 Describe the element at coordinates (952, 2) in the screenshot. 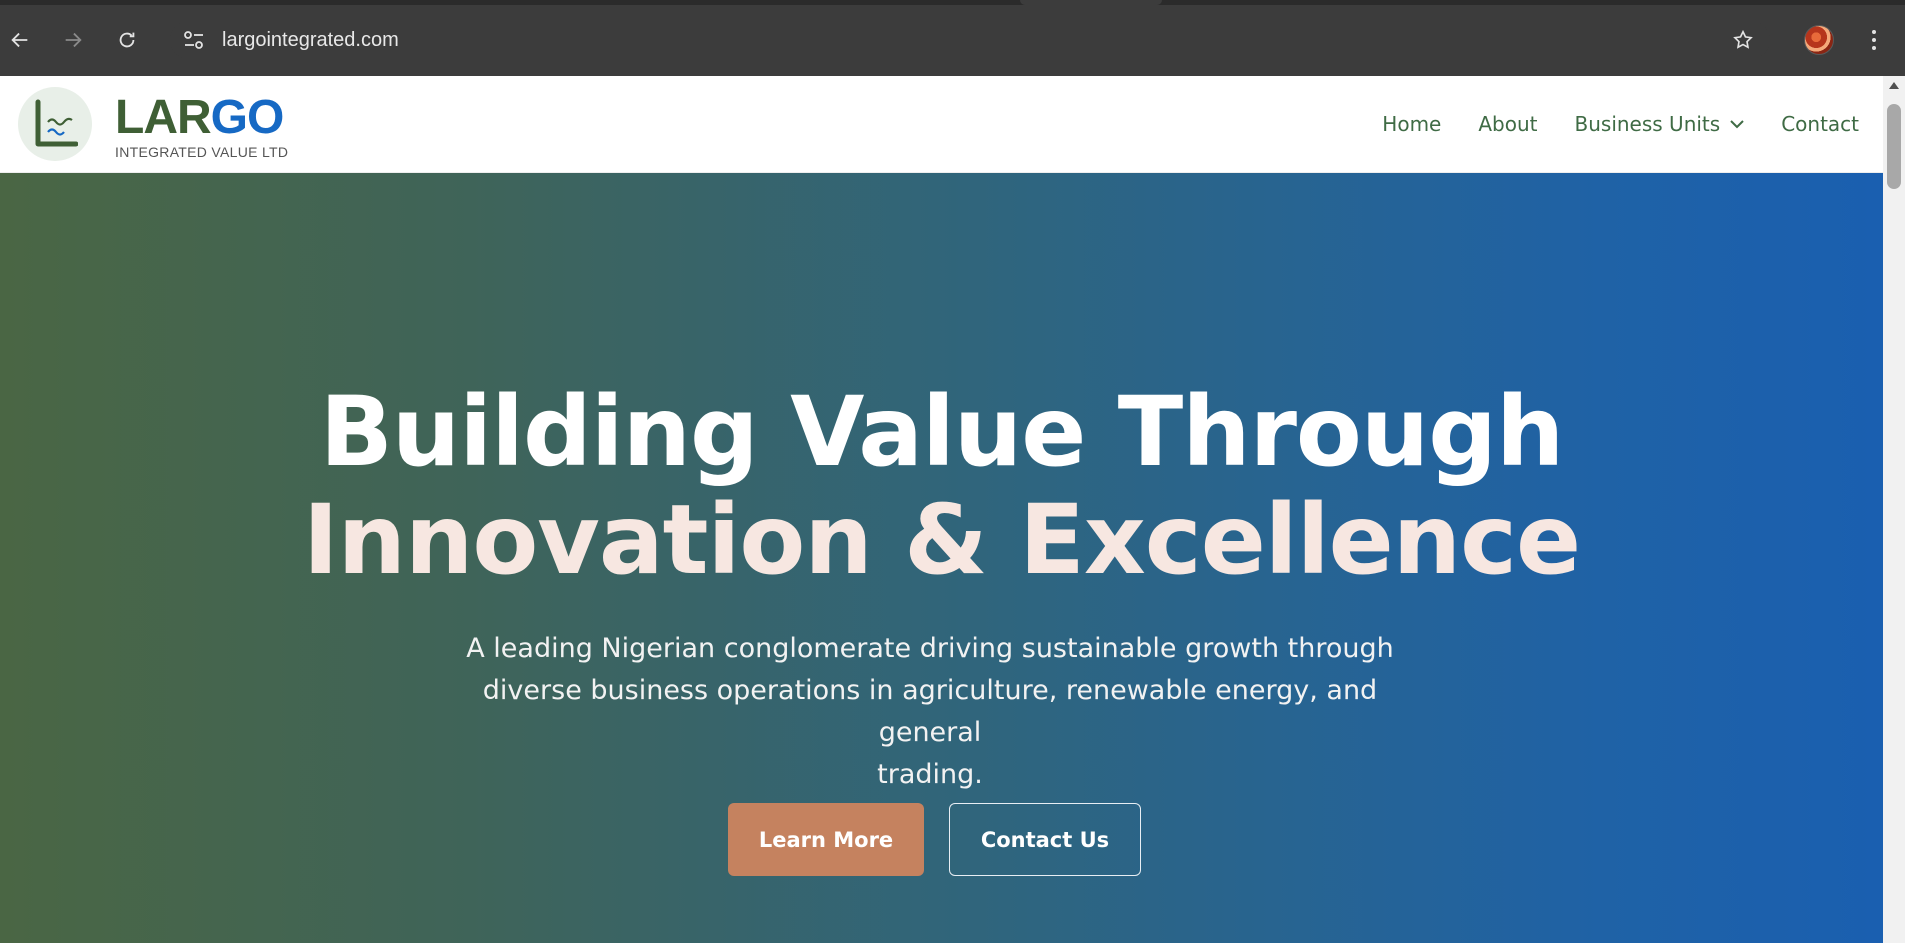

I see `tab-strip` at that location.